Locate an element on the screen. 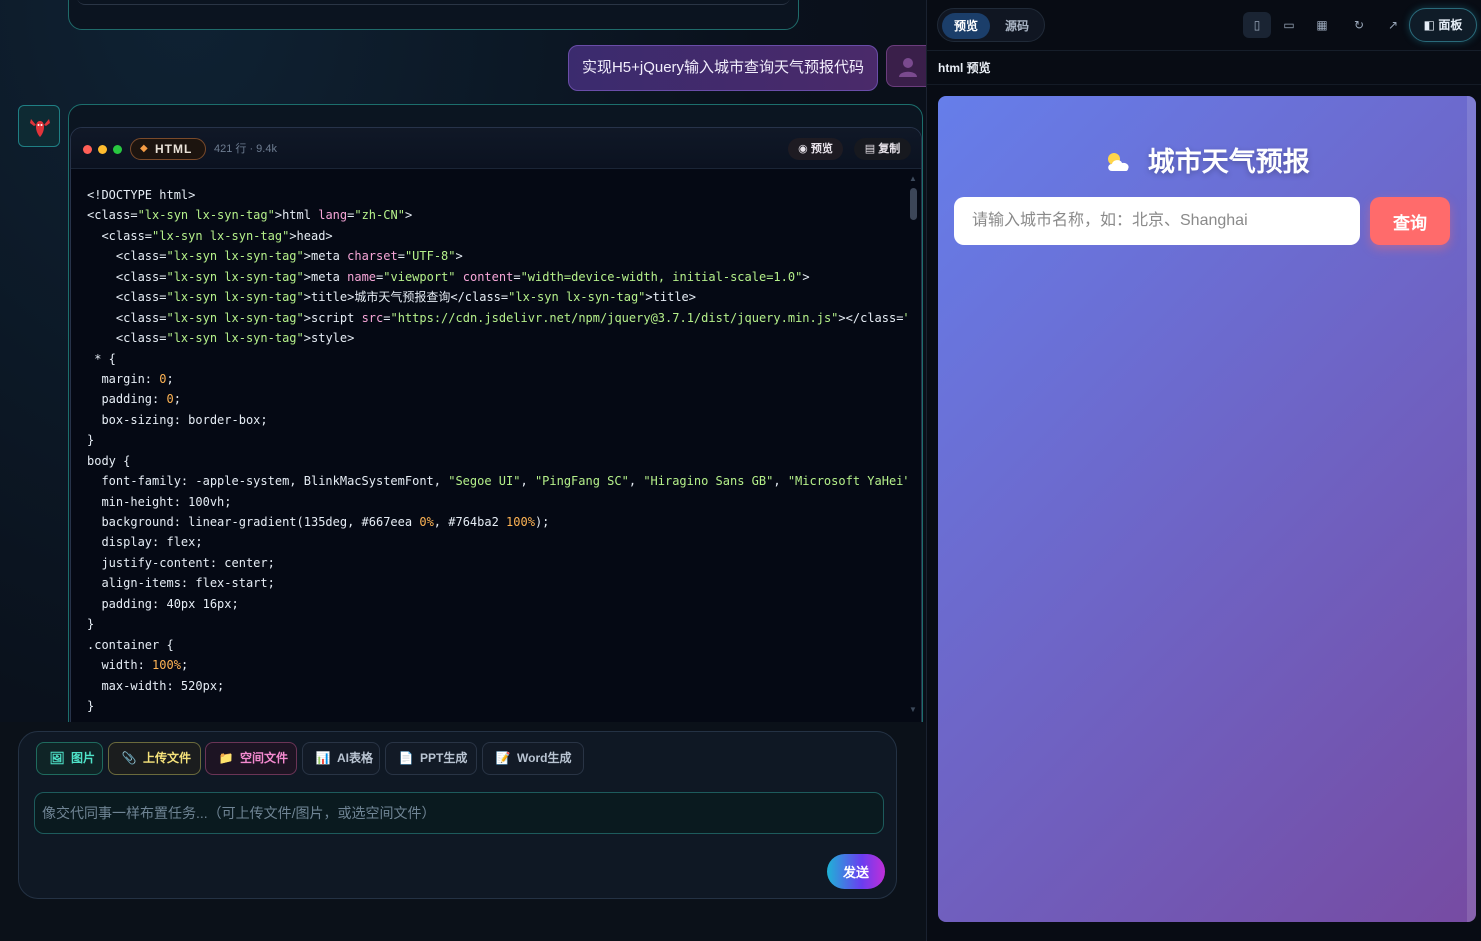  refresh-icon: ↻ is located at coordinates (1359, 25).